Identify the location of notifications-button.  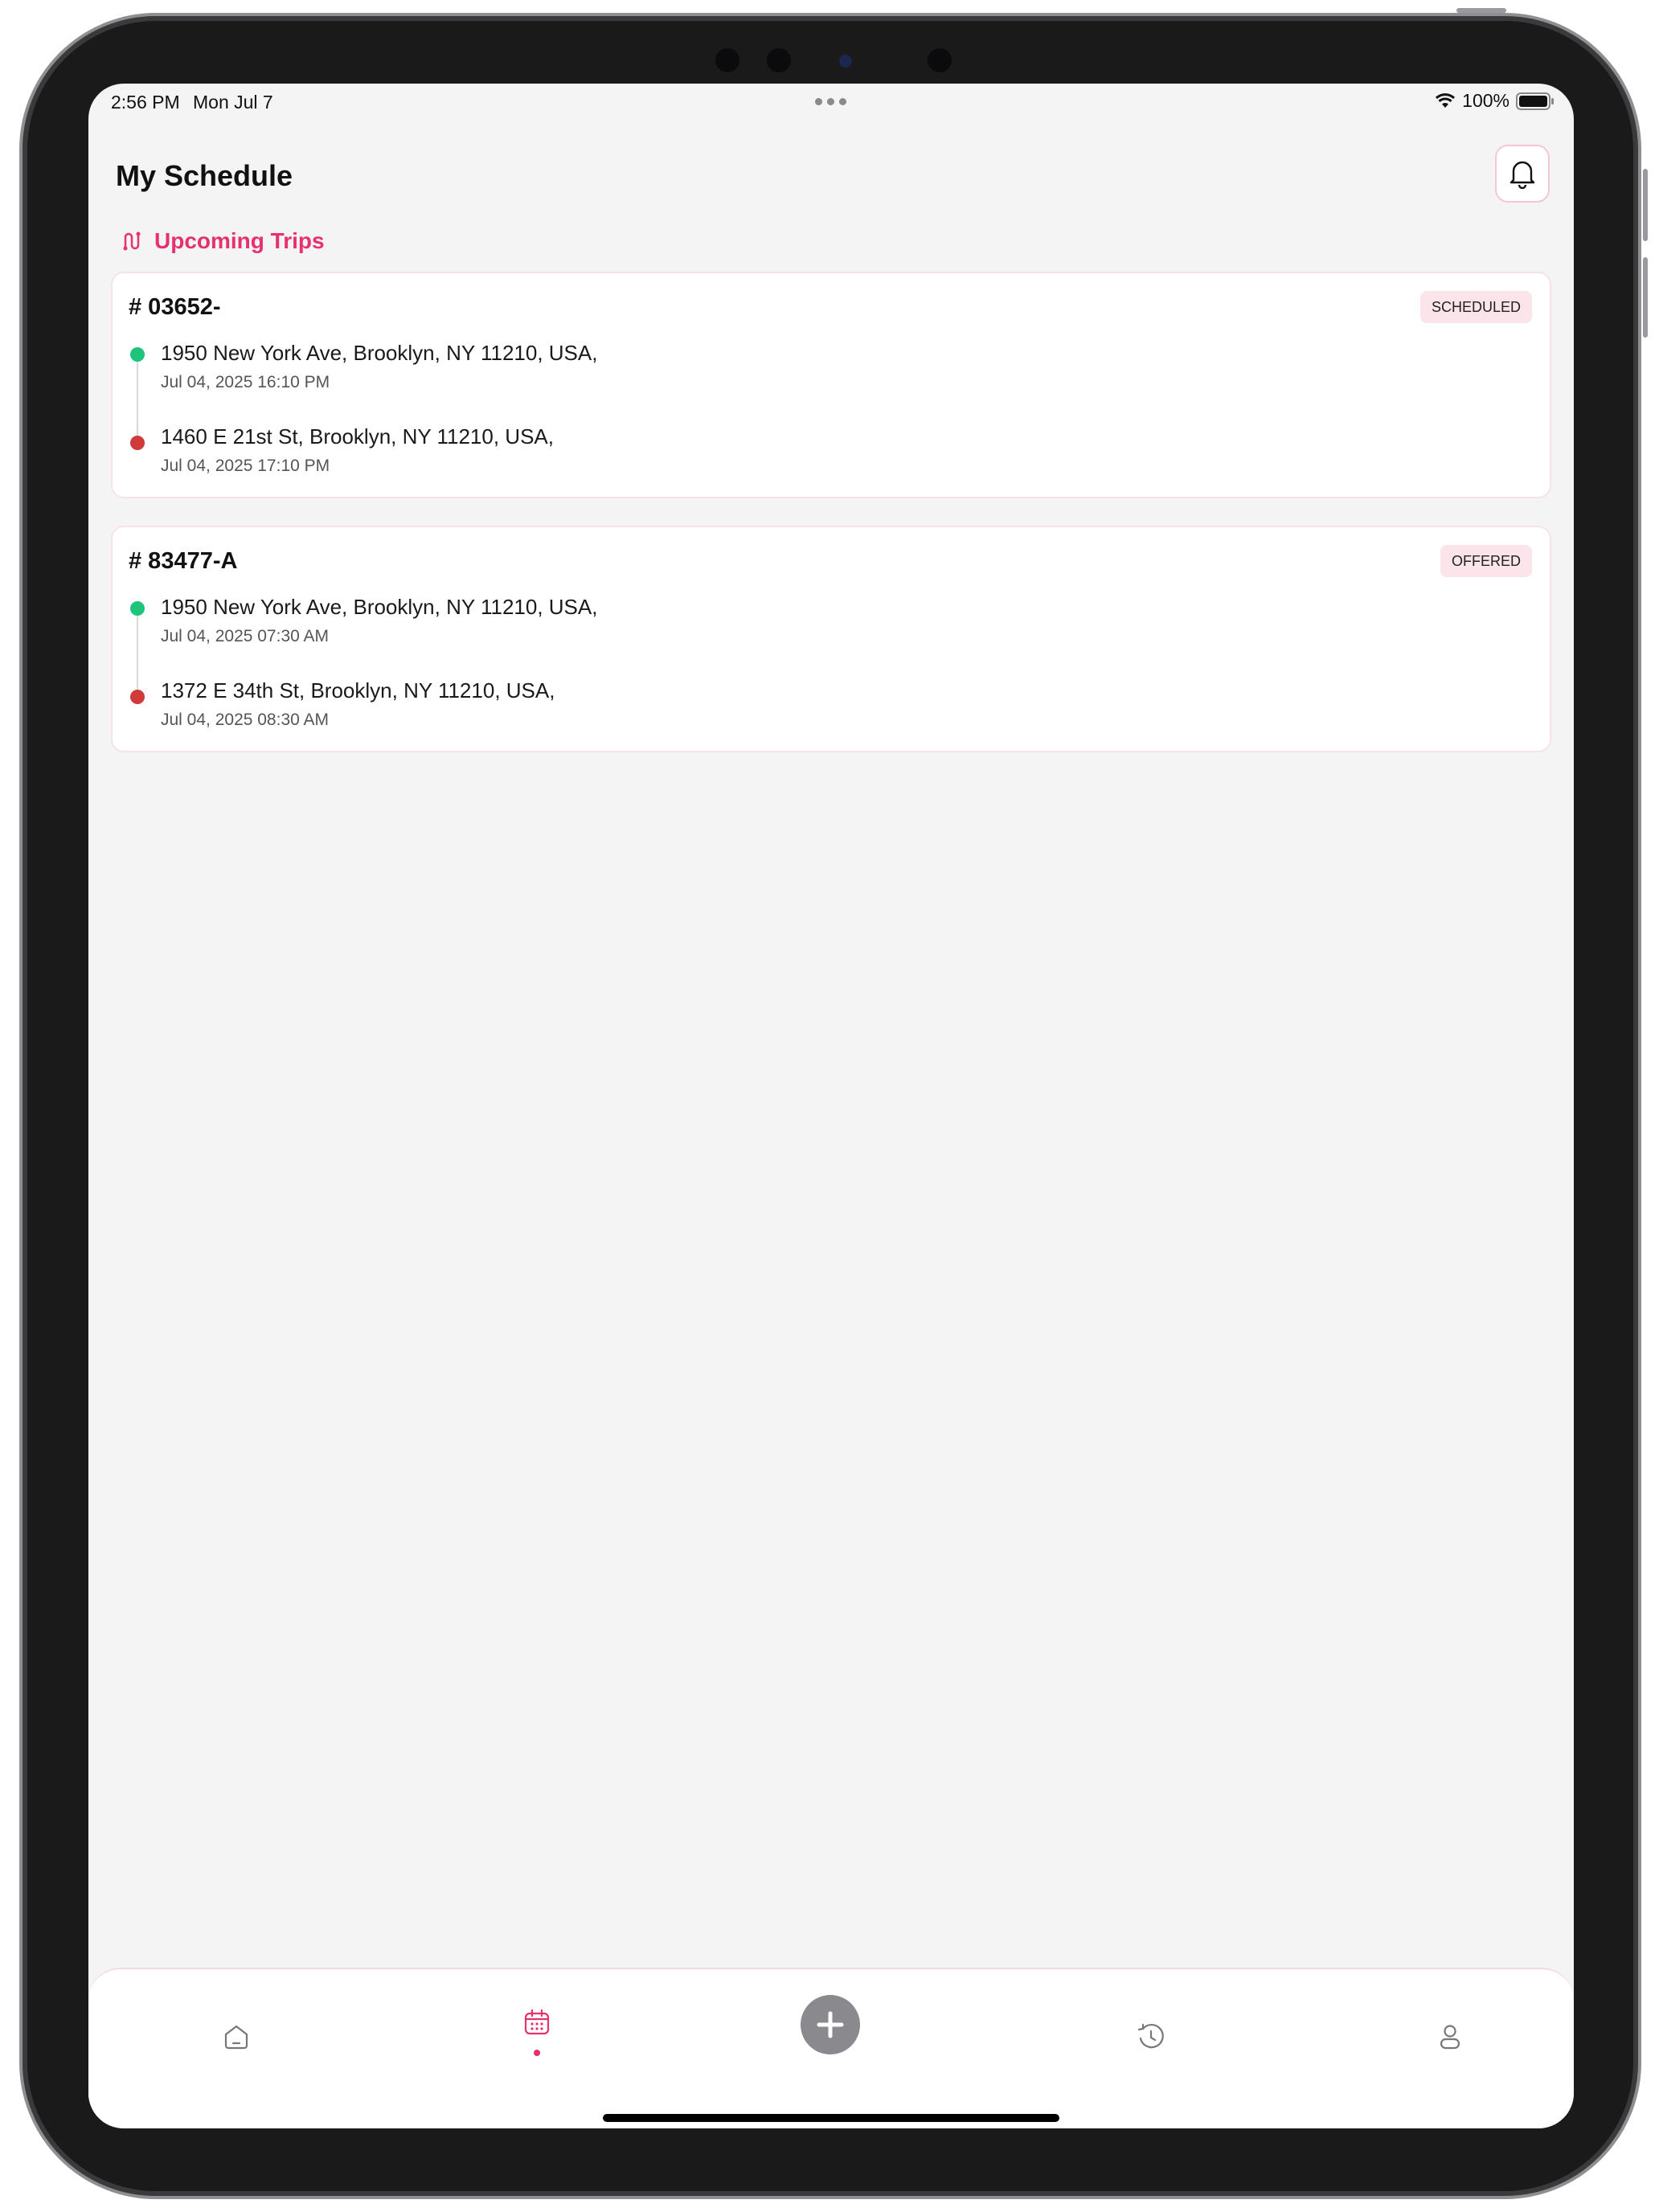
(1522, 174).